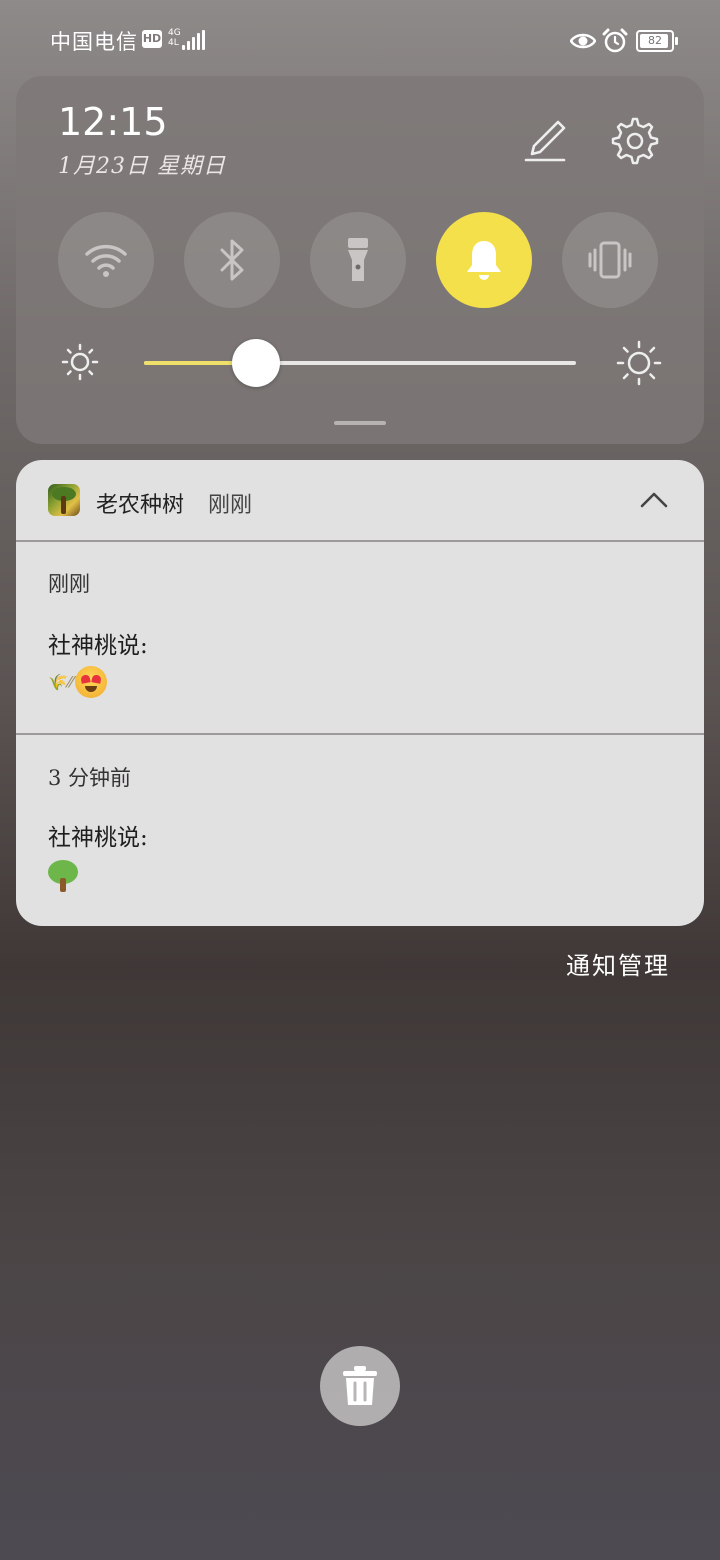  I want to click on flashlight-icon, so click(358, 259).